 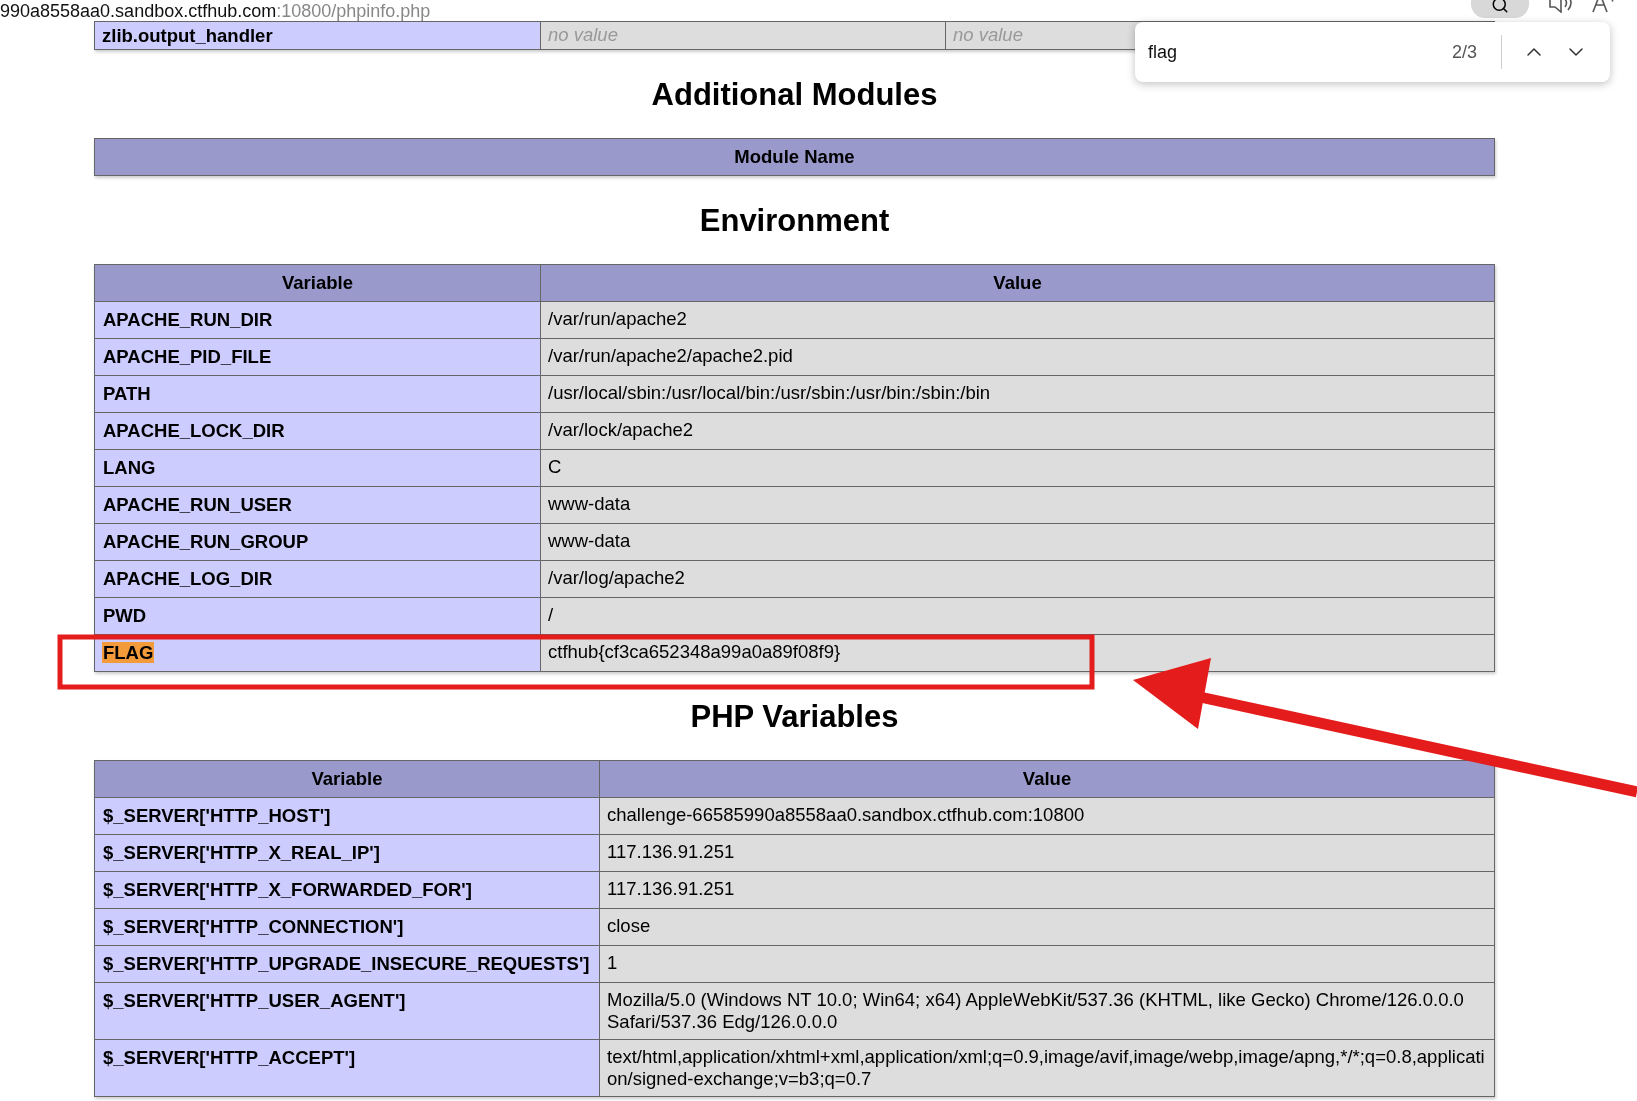 I want to click on section-heading: Additional Modules, so click(x=794, y=95).